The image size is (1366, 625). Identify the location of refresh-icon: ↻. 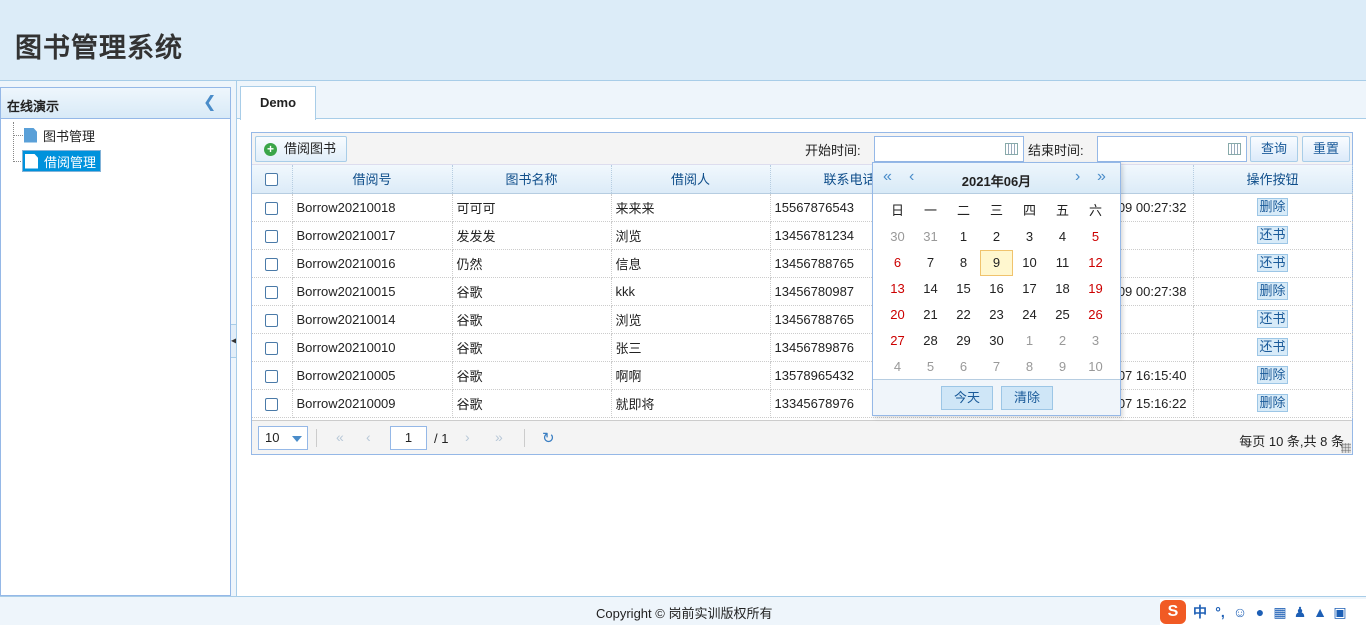
(548, 438).